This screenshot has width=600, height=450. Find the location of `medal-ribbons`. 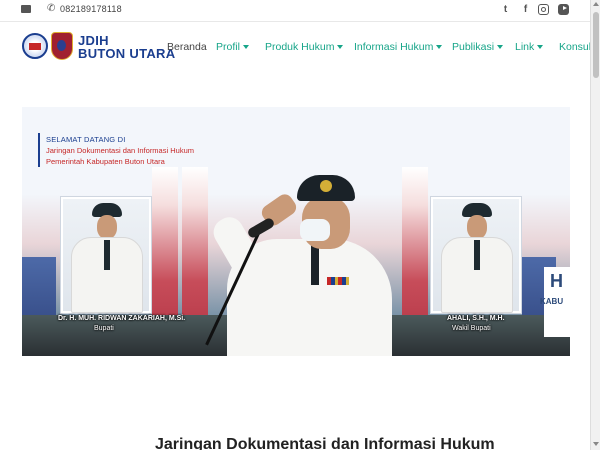

medal-ribbons is located at coordinates (338, 281).